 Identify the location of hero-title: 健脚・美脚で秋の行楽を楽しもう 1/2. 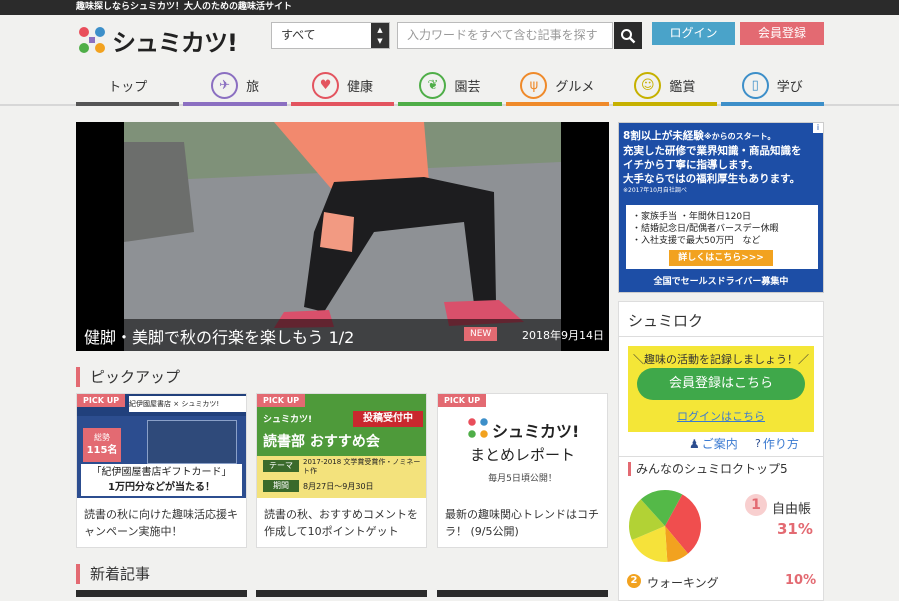
(219, 336).